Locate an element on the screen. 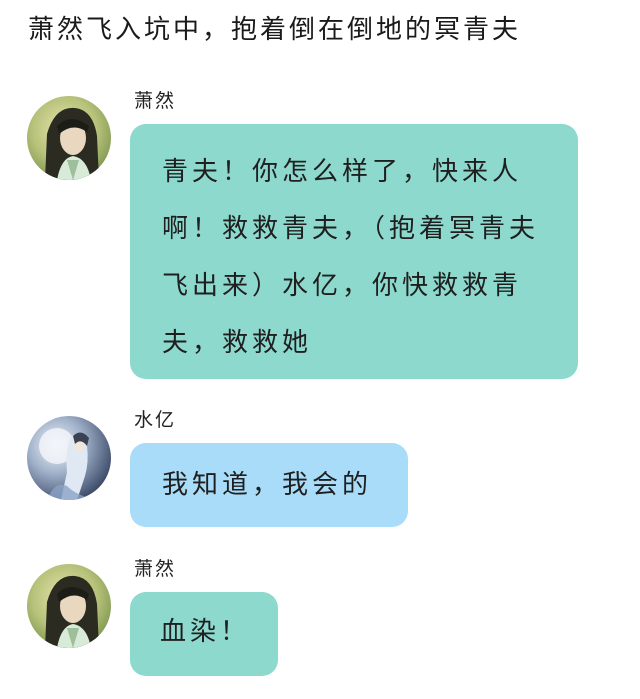 The height and width of the screenshot is (699, 640). sender-name: 水亿 is located at coordinates (155, 420).